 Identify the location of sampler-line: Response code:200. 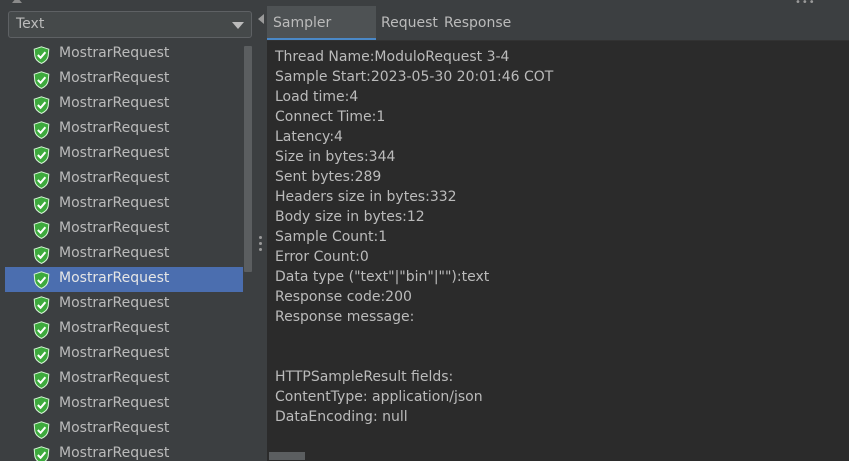
(343, 297).